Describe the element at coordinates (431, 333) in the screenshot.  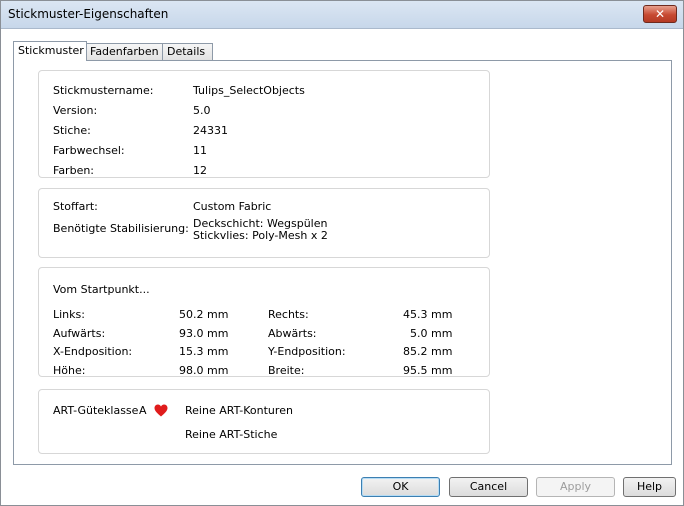
I see `down-value: 5.0 mm` at that location.